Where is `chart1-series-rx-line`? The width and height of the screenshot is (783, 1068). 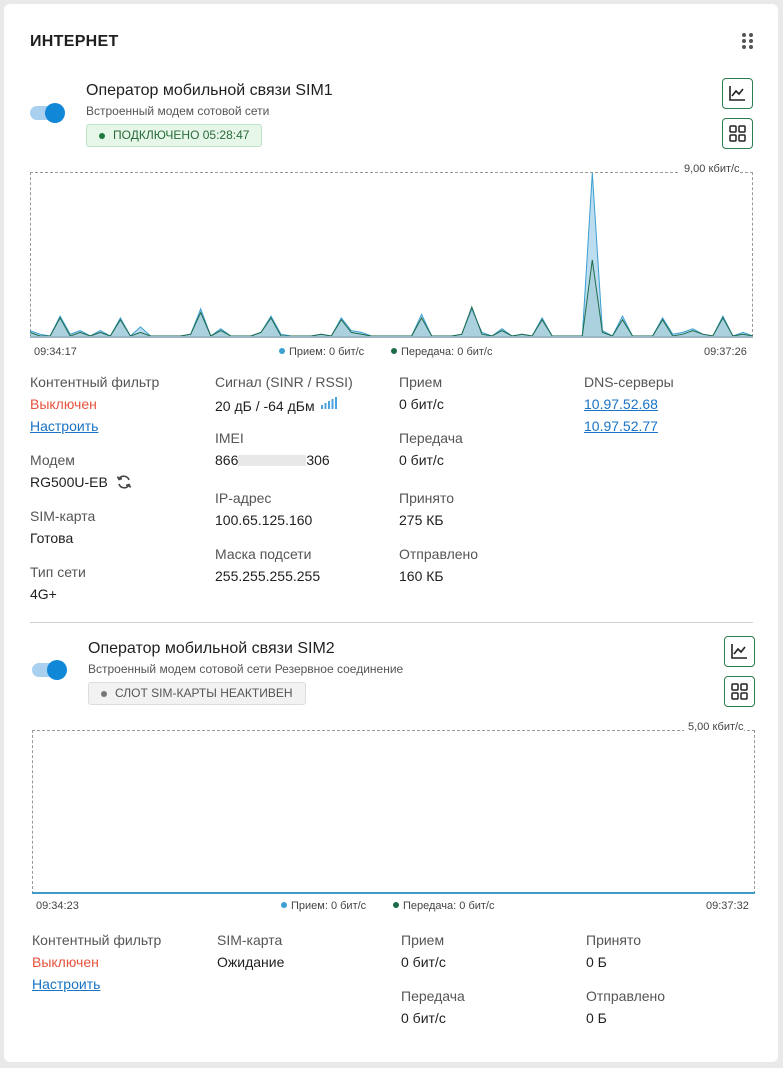 chart1-series-rx-line is located at coordinates (391, 254).